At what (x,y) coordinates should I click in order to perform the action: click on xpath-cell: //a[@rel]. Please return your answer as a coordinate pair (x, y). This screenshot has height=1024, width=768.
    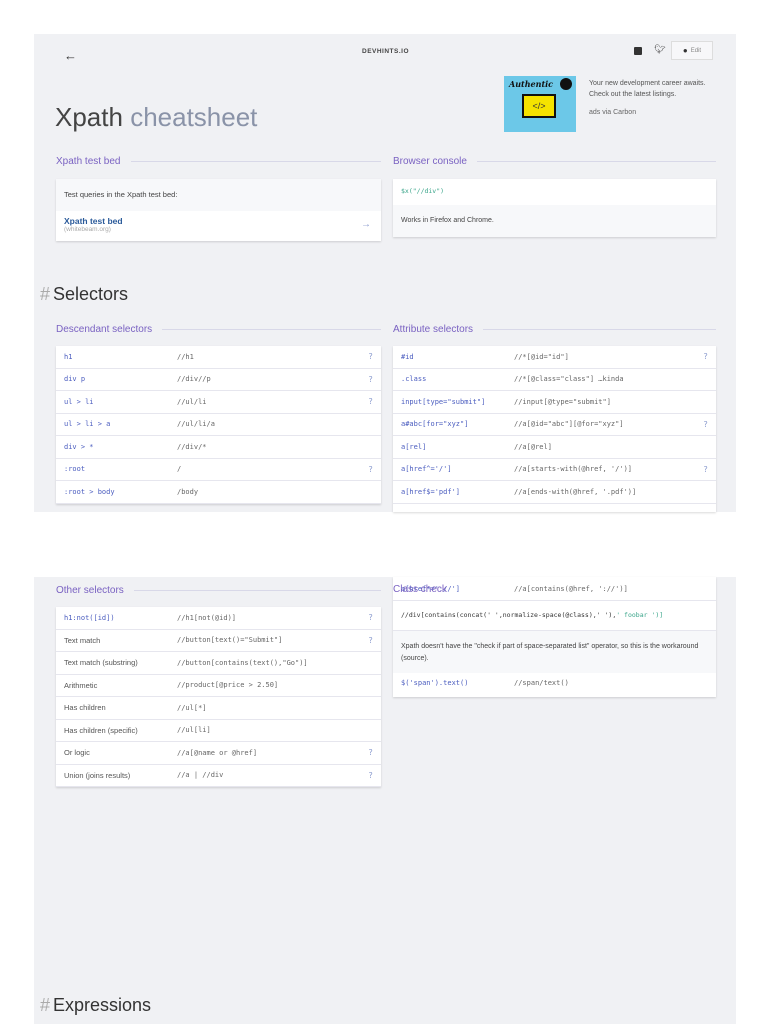
    Looking at the image, I should click on (533, 446).